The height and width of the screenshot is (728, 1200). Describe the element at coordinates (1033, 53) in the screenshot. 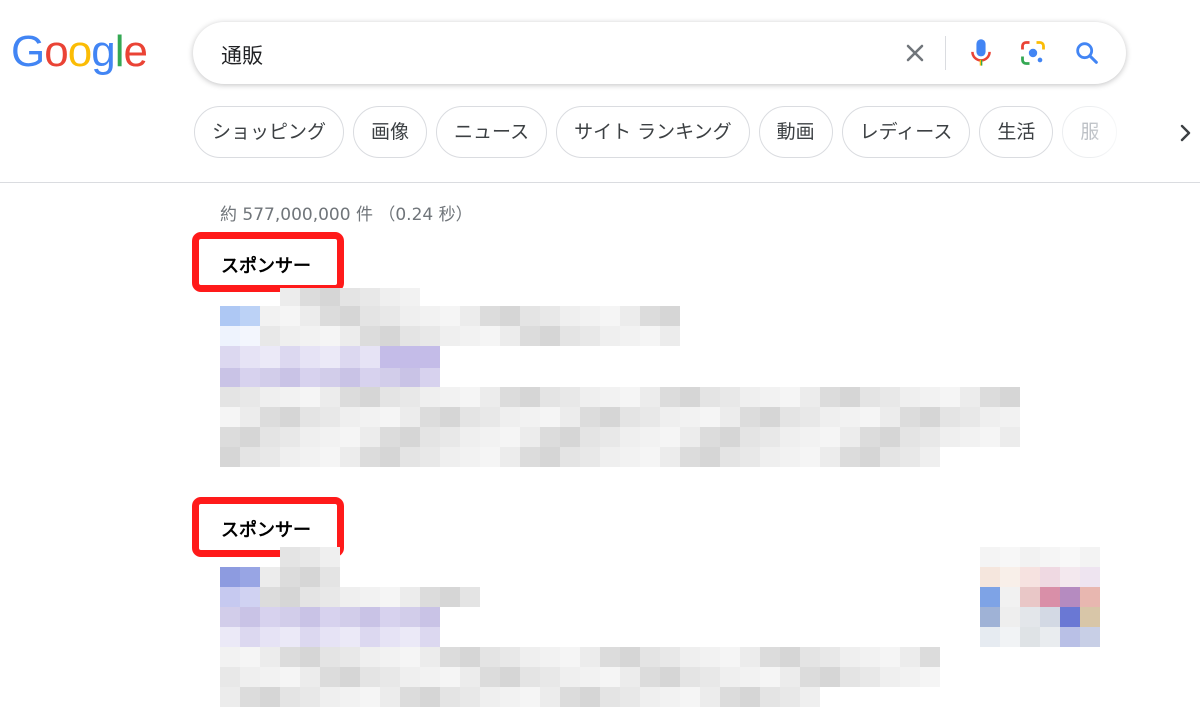

I see `lens-icon` at that location.